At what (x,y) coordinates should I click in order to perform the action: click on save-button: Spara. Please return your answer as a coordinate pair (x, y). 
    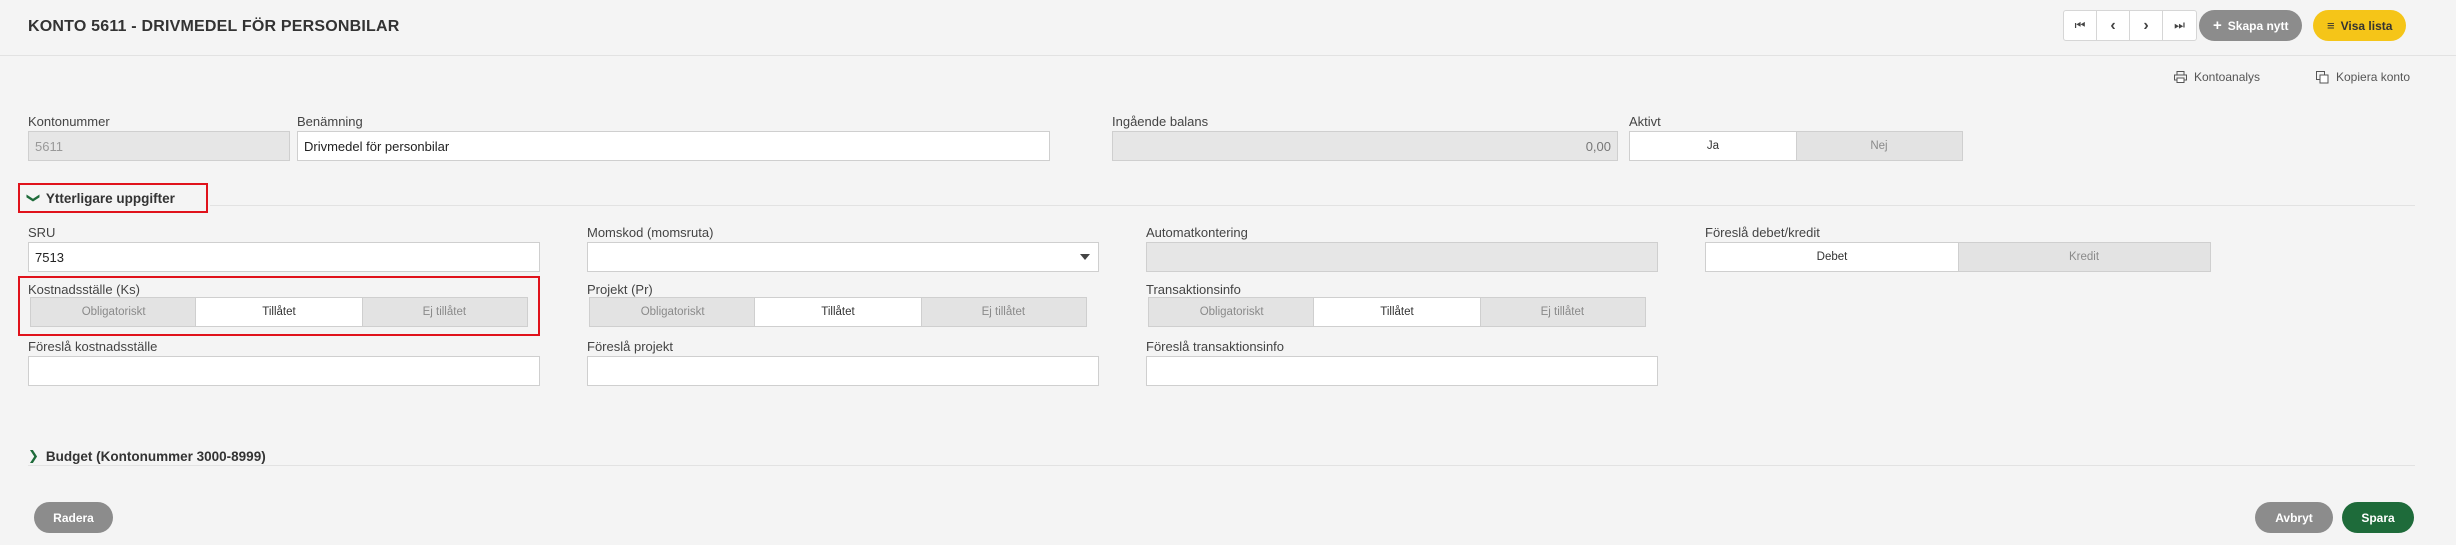
    Looking at the image, I should click on (2378, 517).